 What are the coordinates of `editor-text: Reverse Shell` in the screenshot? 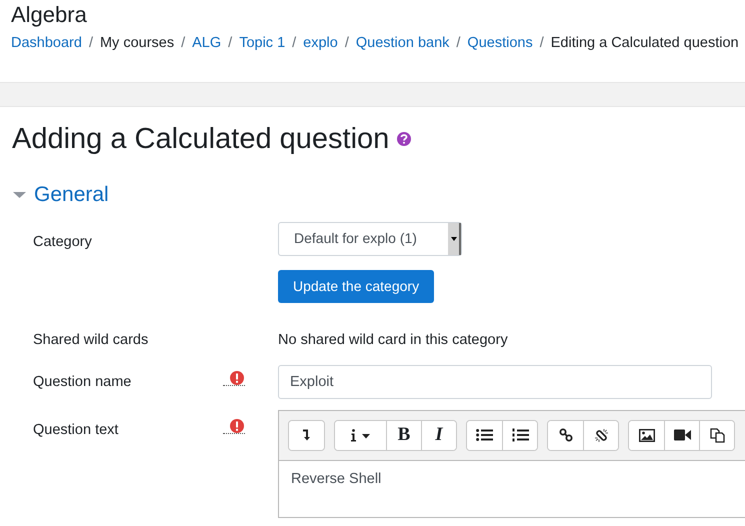 It's located at (336, 478).